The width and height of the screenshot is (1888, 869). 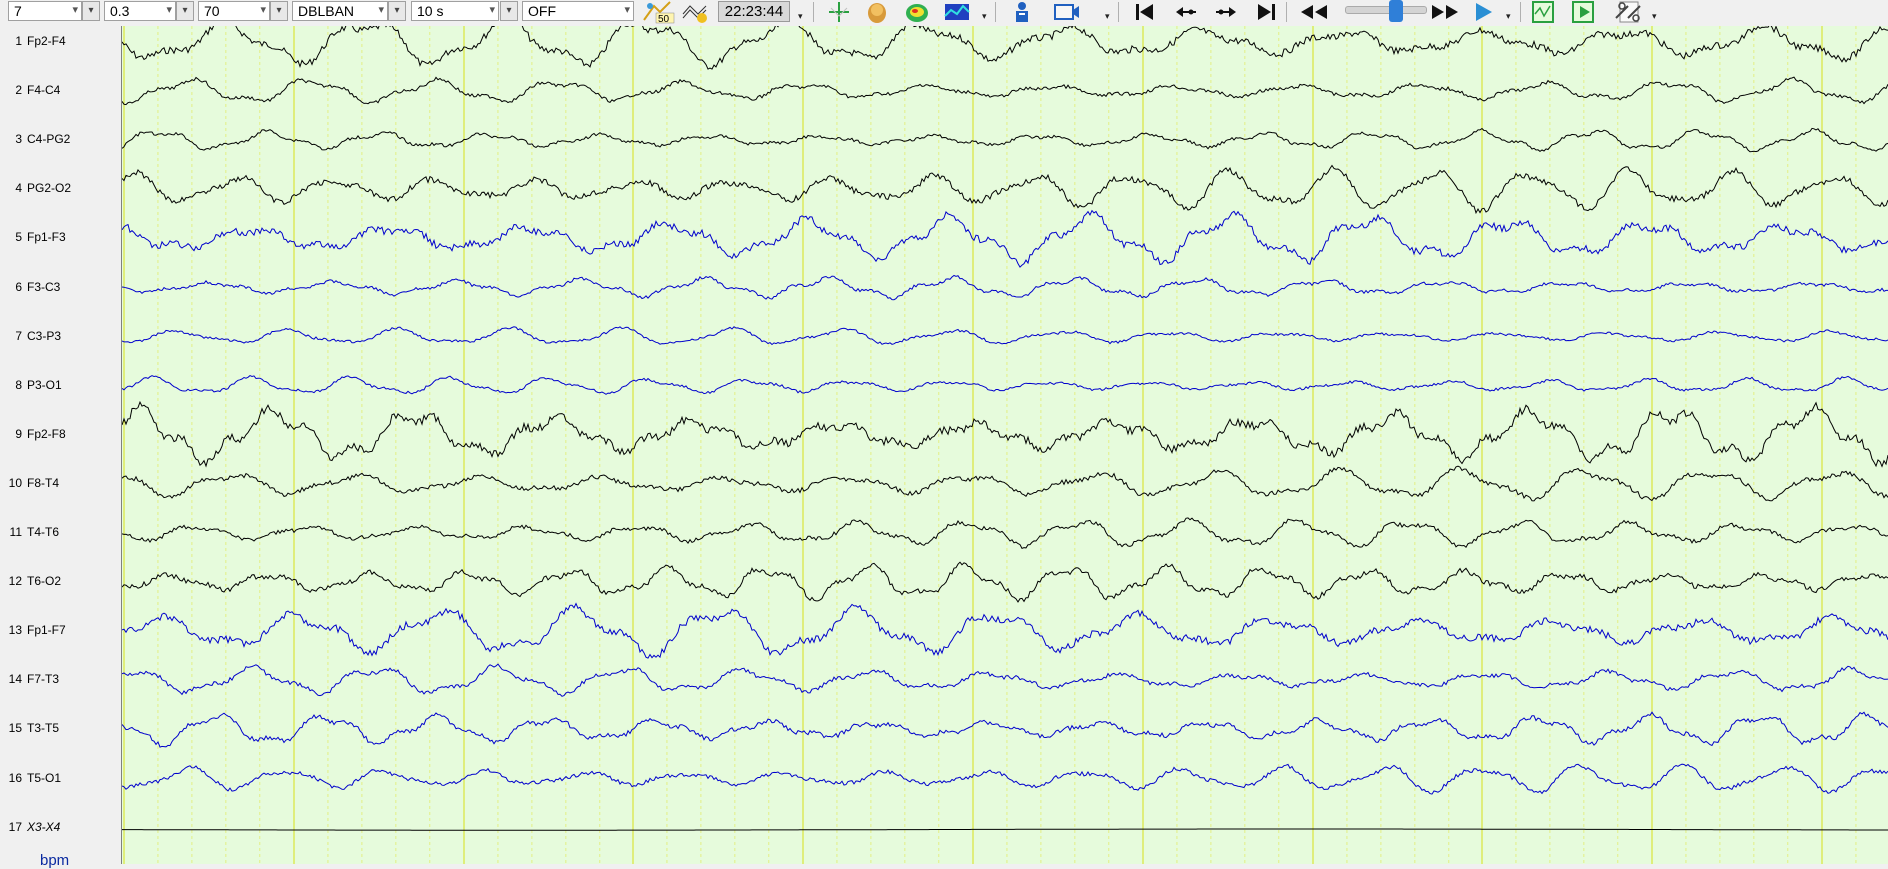 I want to click on signal-view-icon, so click(x=1544, y=12).